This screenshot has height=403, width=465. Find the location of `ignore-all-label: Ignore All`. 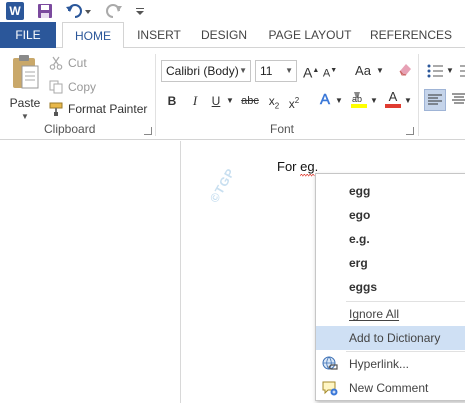

ignore-all-label: Ignore All is located at coordinates (374, 314).